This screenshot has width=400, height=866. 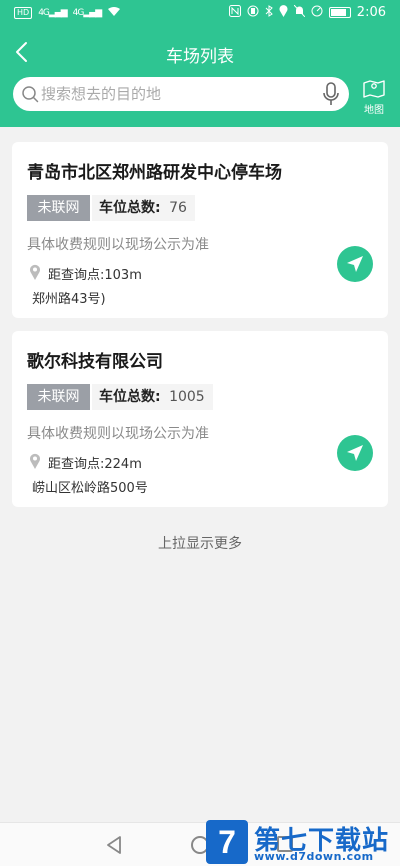 I want to click on nav-back-icon, so click(x=114, y=845).